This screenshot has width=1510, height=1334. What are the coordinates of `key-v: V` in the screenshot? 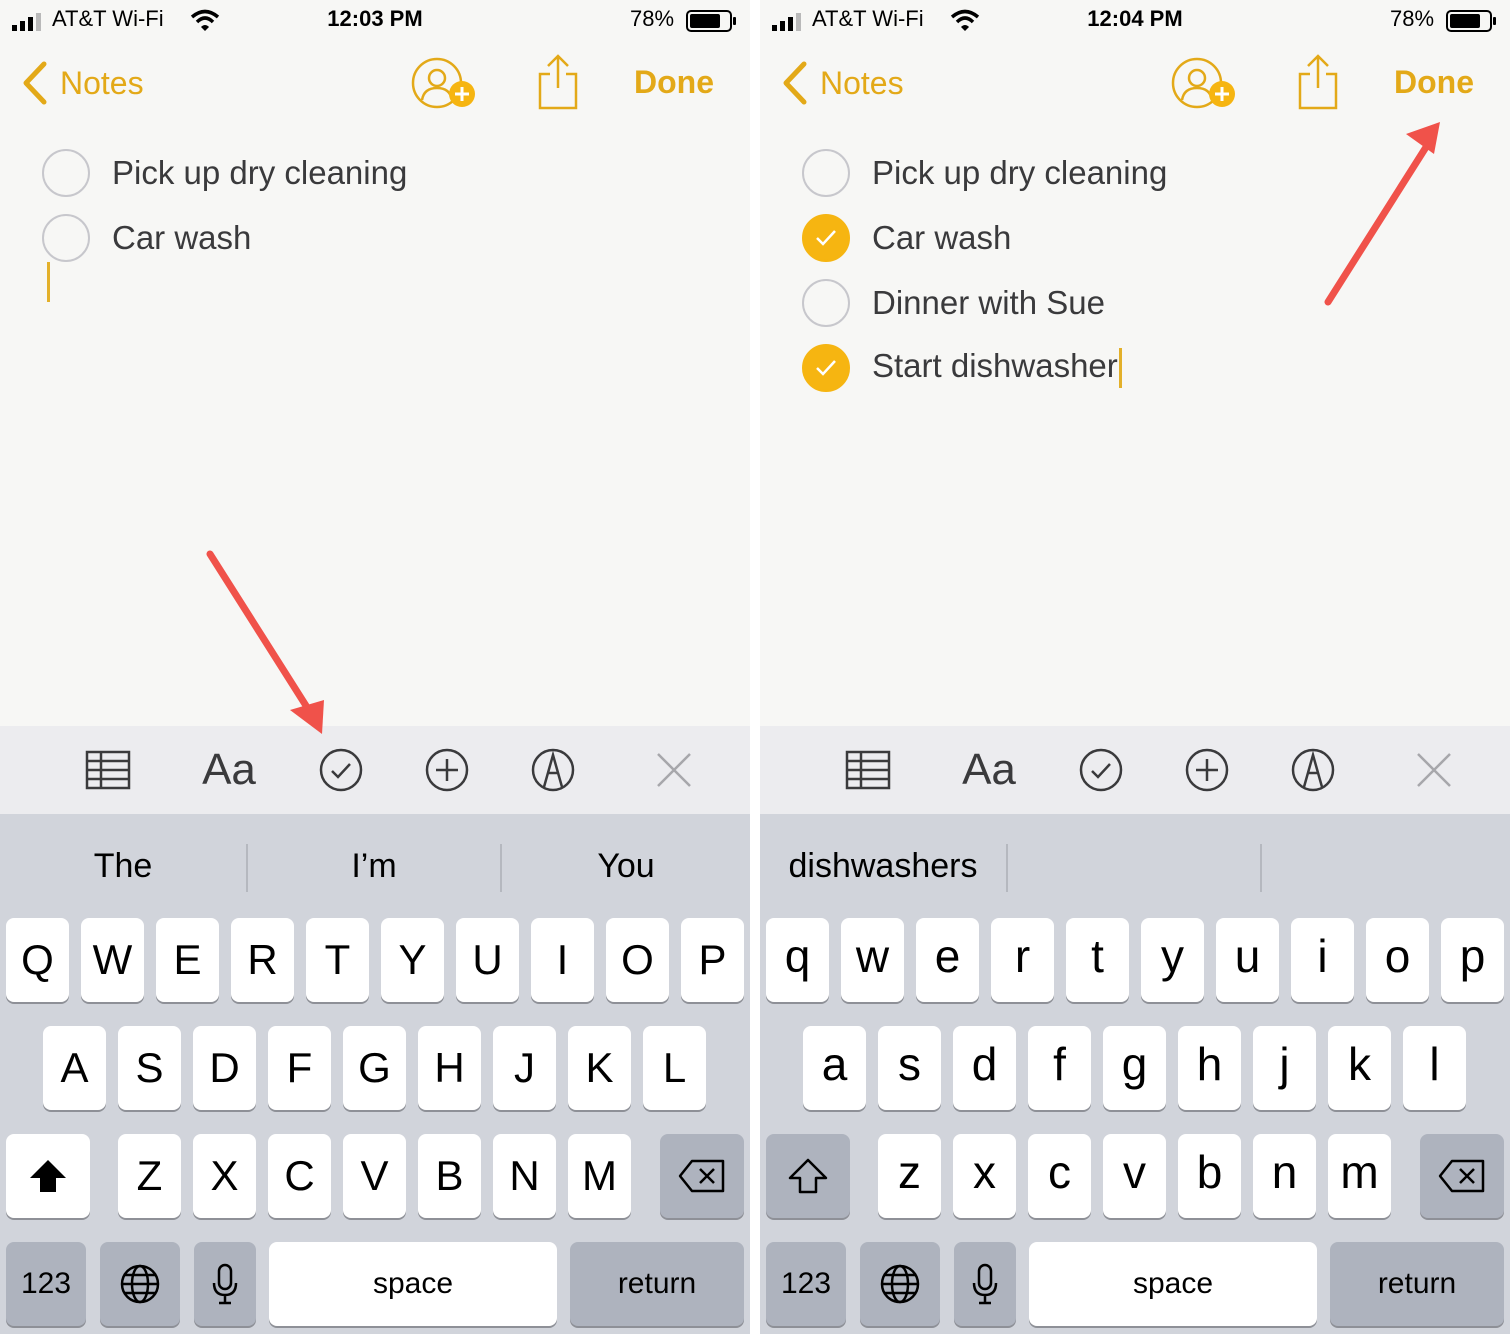 It's located at (374, 1176).